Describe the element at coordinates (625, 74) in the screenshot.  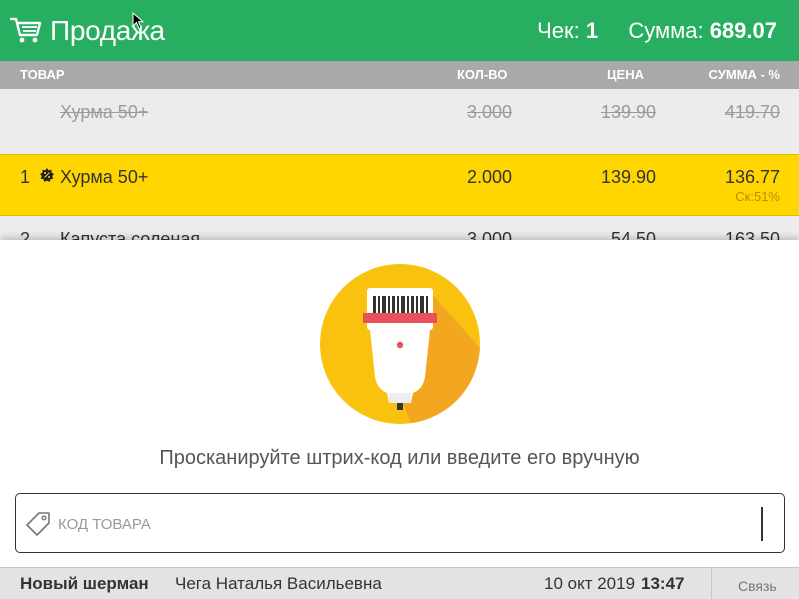
I see `column-header-price: ЦЕНА` at that location.